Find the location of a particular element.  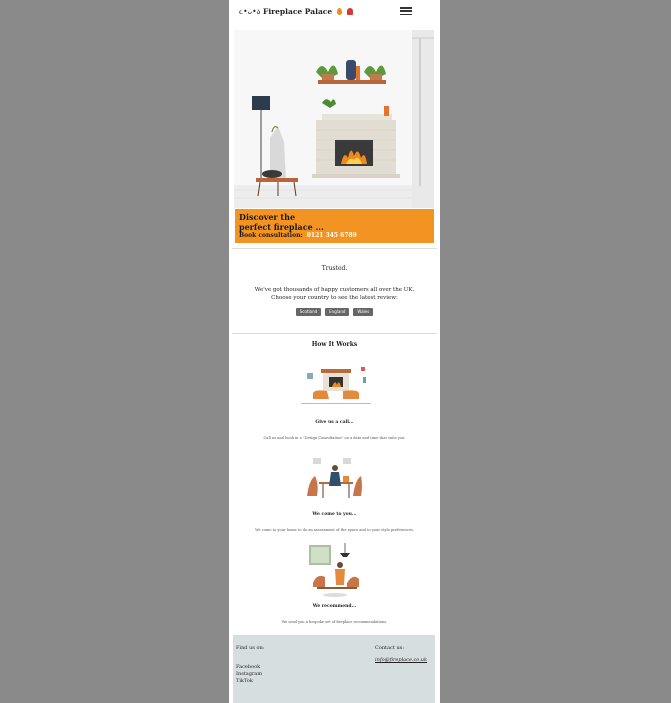

hero-image is located at coordinates (334, 119).